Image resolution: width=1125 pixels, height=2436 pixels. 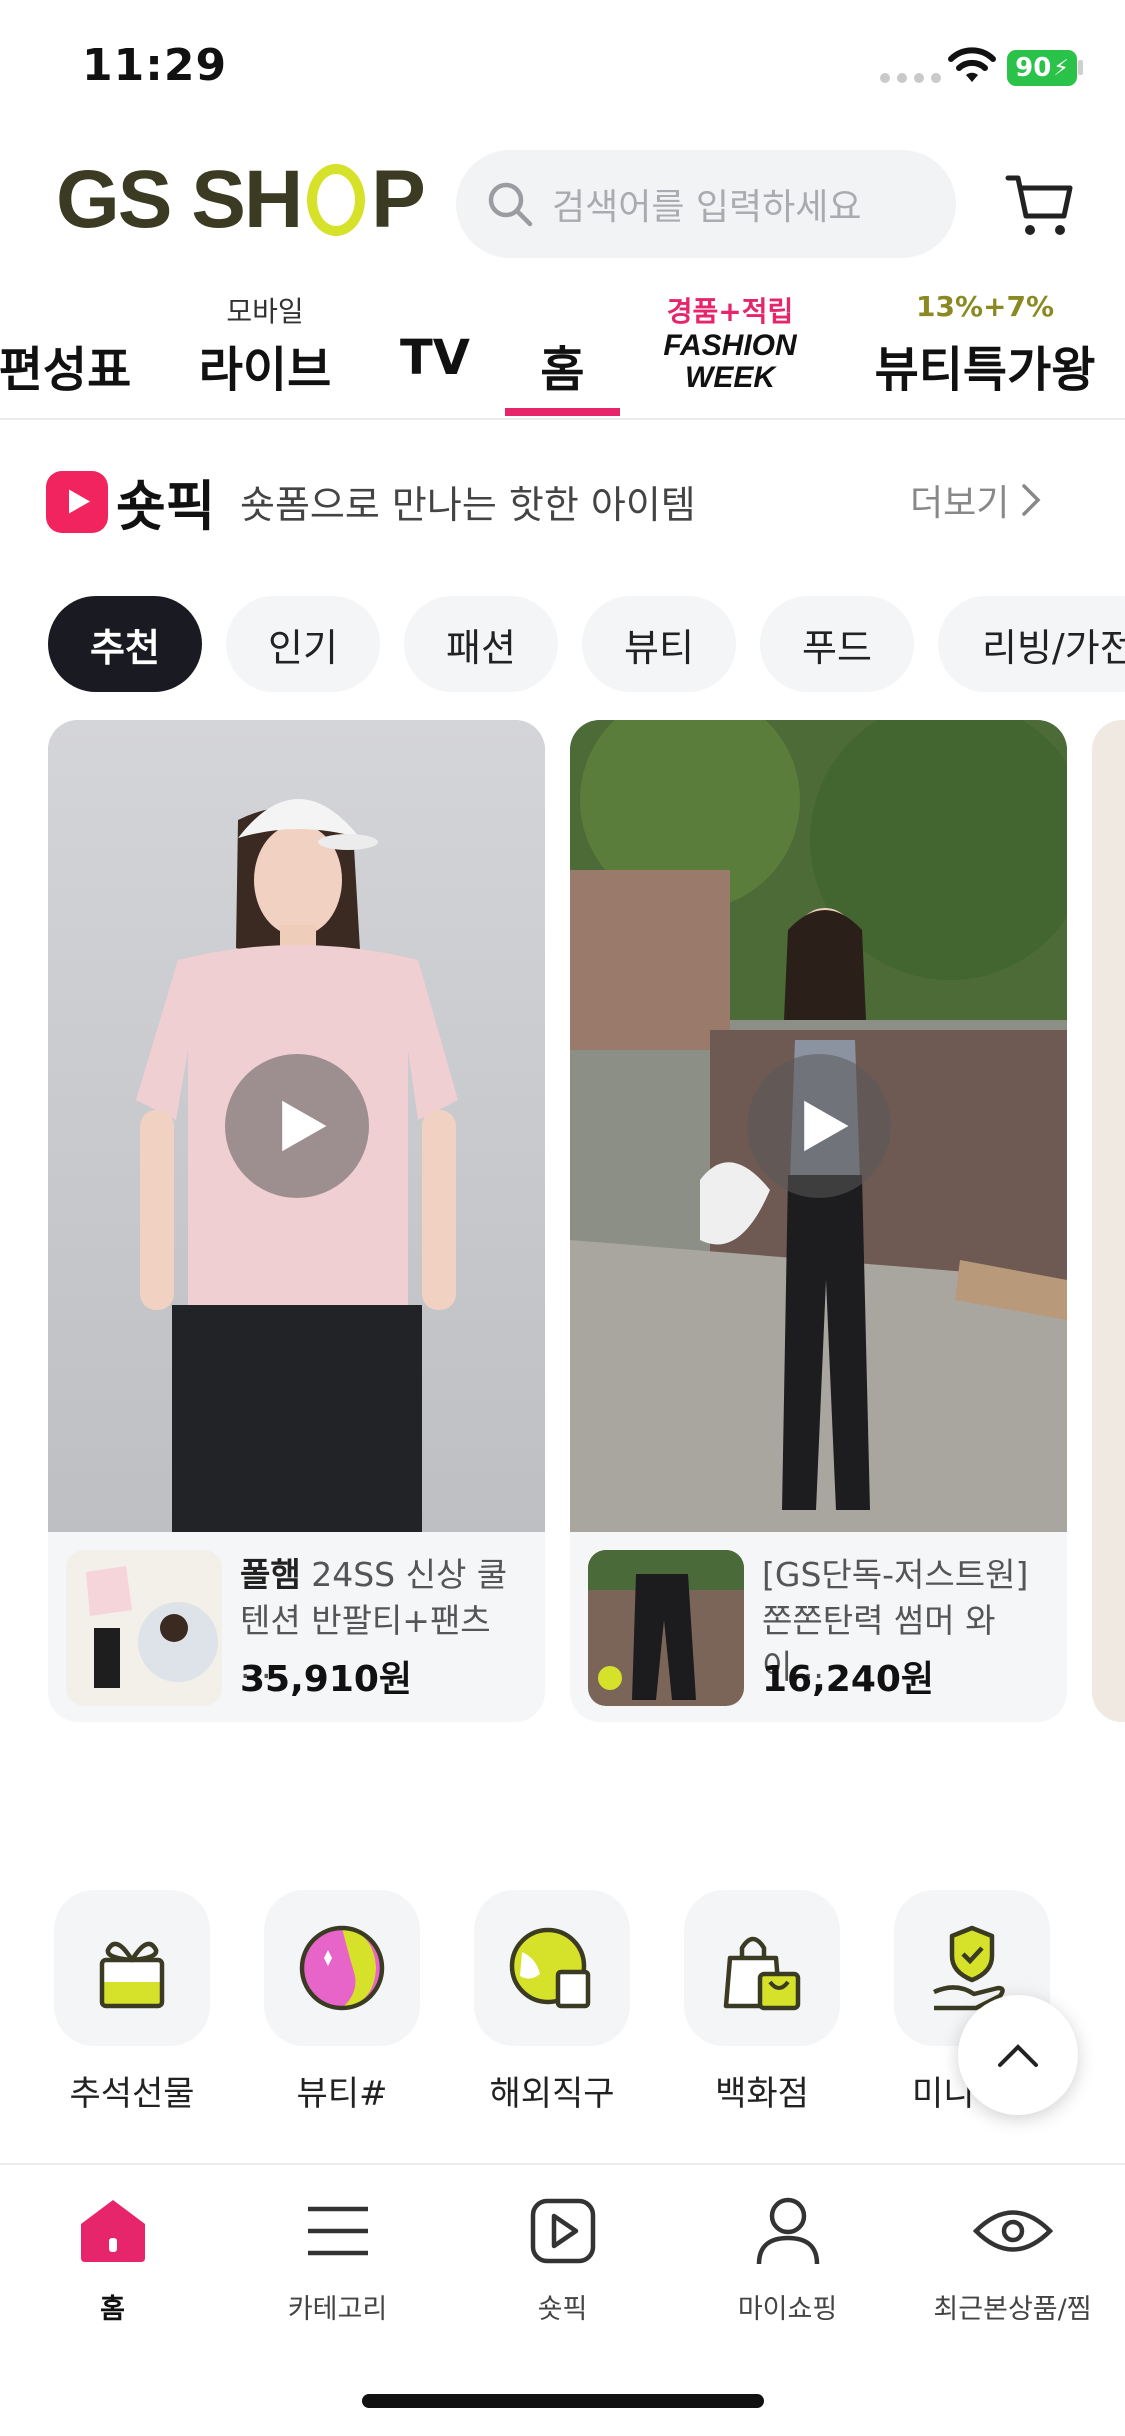 What do you see at coordinates (1012, 2231) in the screenshot?
I see `eye-icon` at bounding box center [1012, 2231].